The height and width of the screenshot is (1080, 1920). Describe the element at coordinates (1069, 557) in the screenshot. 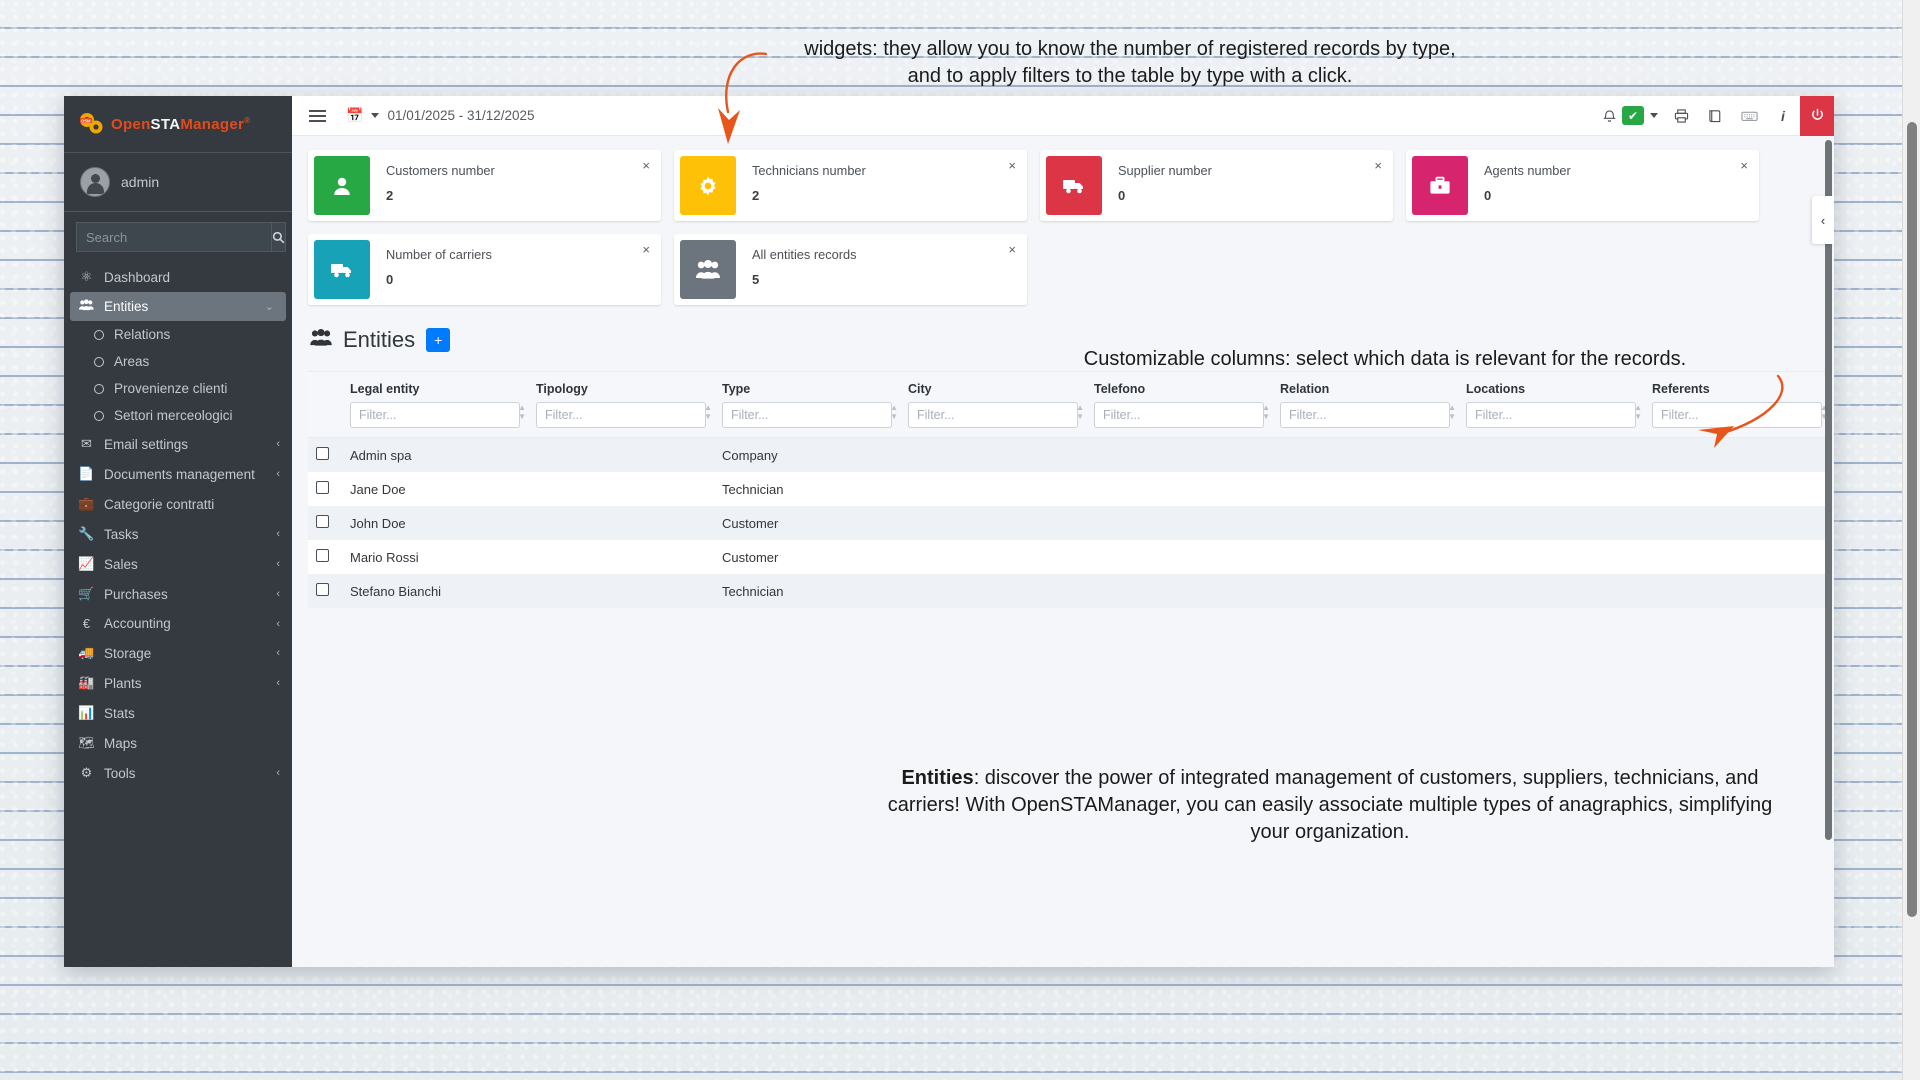

I see `table-row: Mario Rossi Customer` at that location.